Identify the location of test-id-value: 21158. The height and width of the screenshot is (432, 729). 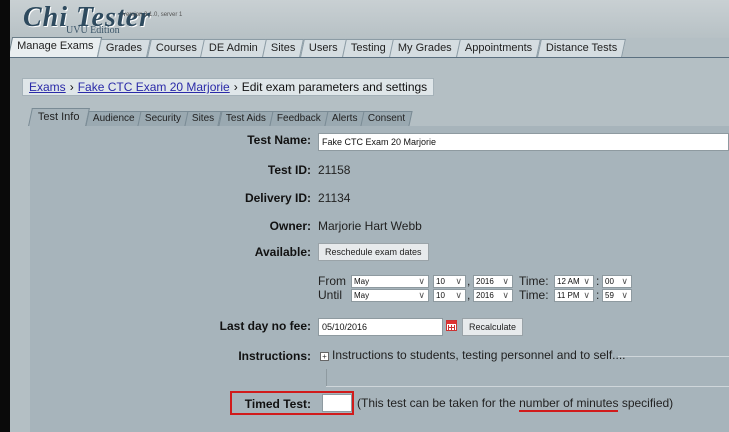
(334, 170).